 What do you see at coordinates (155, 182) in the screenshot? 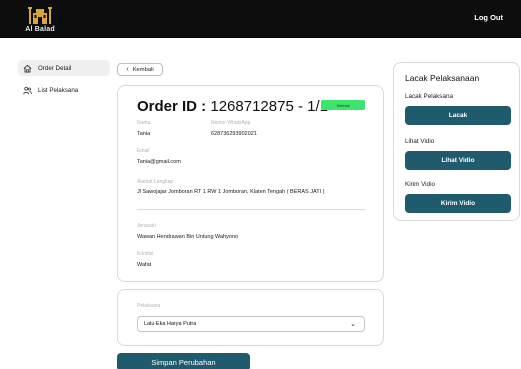
I see `alamat-label: Alamat Lengkap` at bounding box center [155, 182].